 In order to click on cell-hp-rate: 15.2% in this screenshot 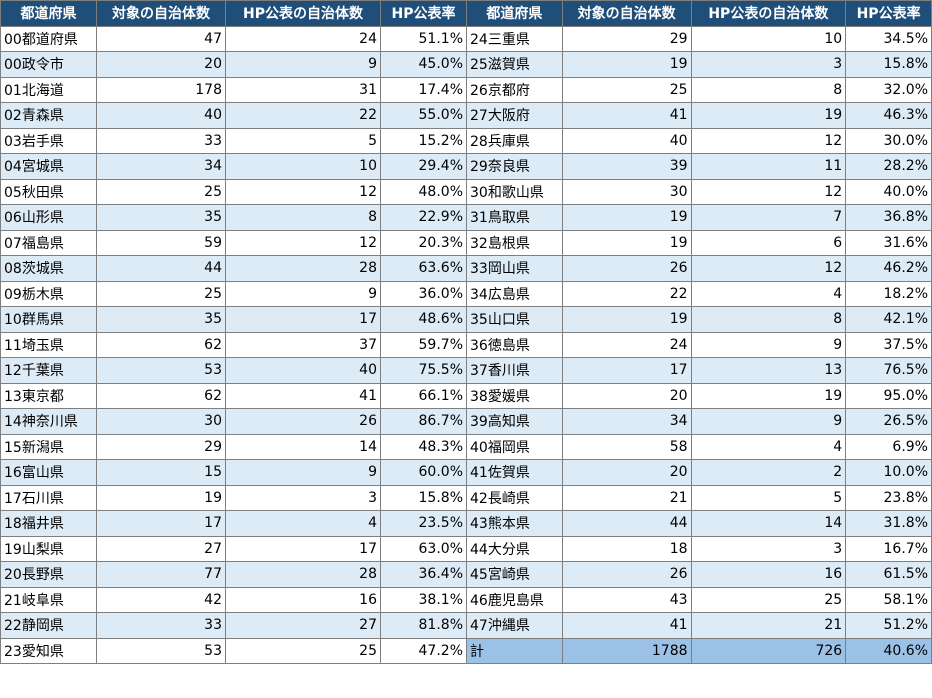, I will do `click(423, 140)`.